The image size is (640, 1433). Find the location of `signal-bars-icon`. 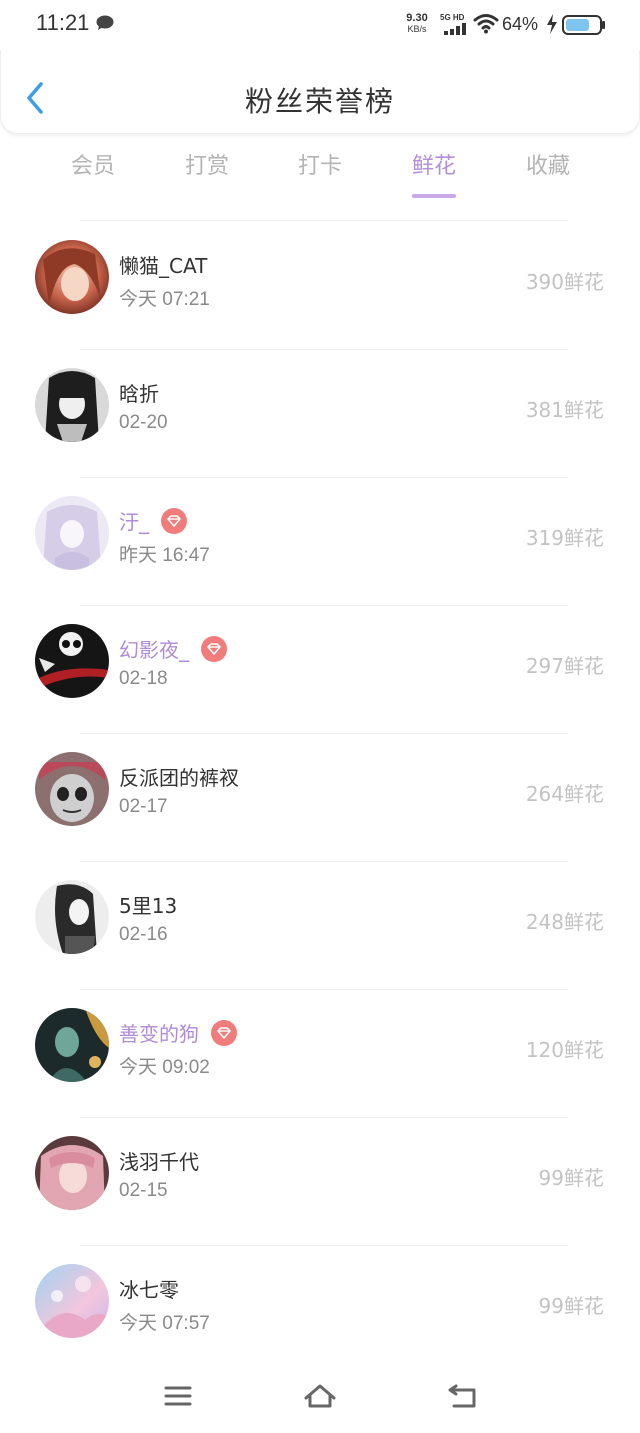

signal-bars-icon is located at coordinates (455, 29).